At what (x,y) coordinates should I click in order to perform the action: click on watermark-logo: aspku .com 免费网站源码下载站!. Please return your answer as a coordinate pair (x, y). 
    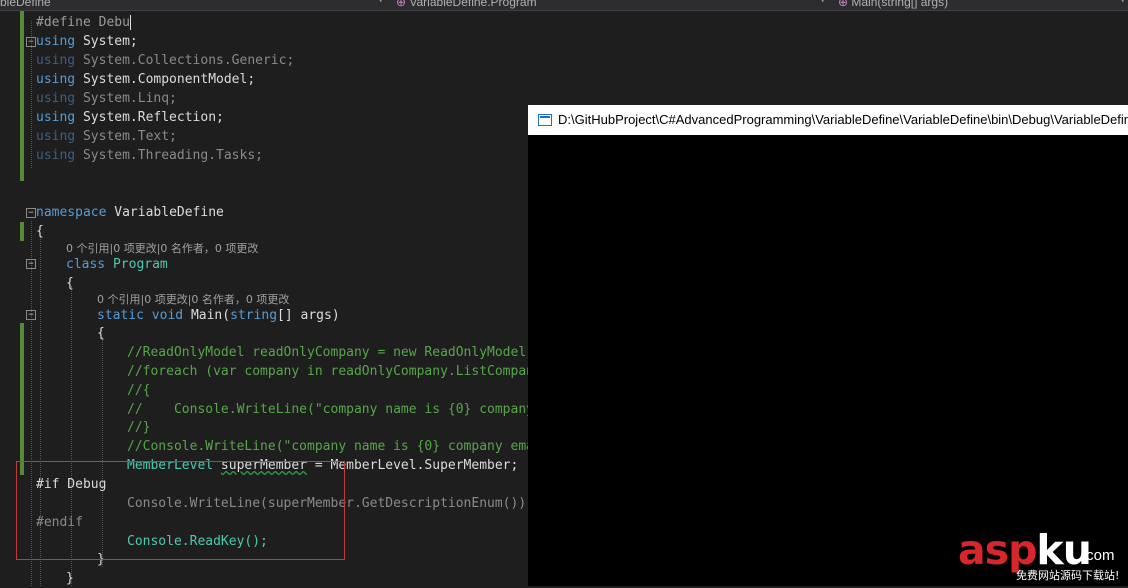
    Looking at the image, I should click on (1043, 556).